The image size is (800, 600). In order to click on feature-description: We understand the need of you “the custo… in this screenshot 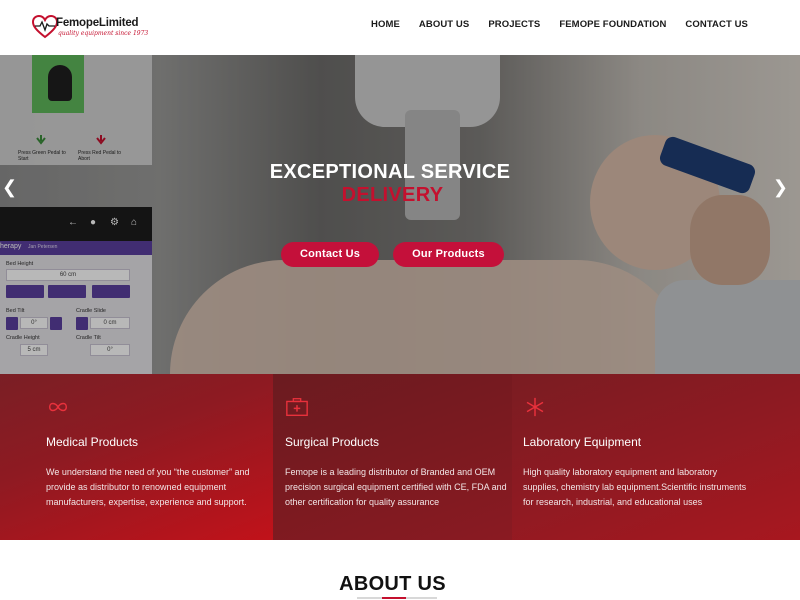, I will do `click(148, 487)`.